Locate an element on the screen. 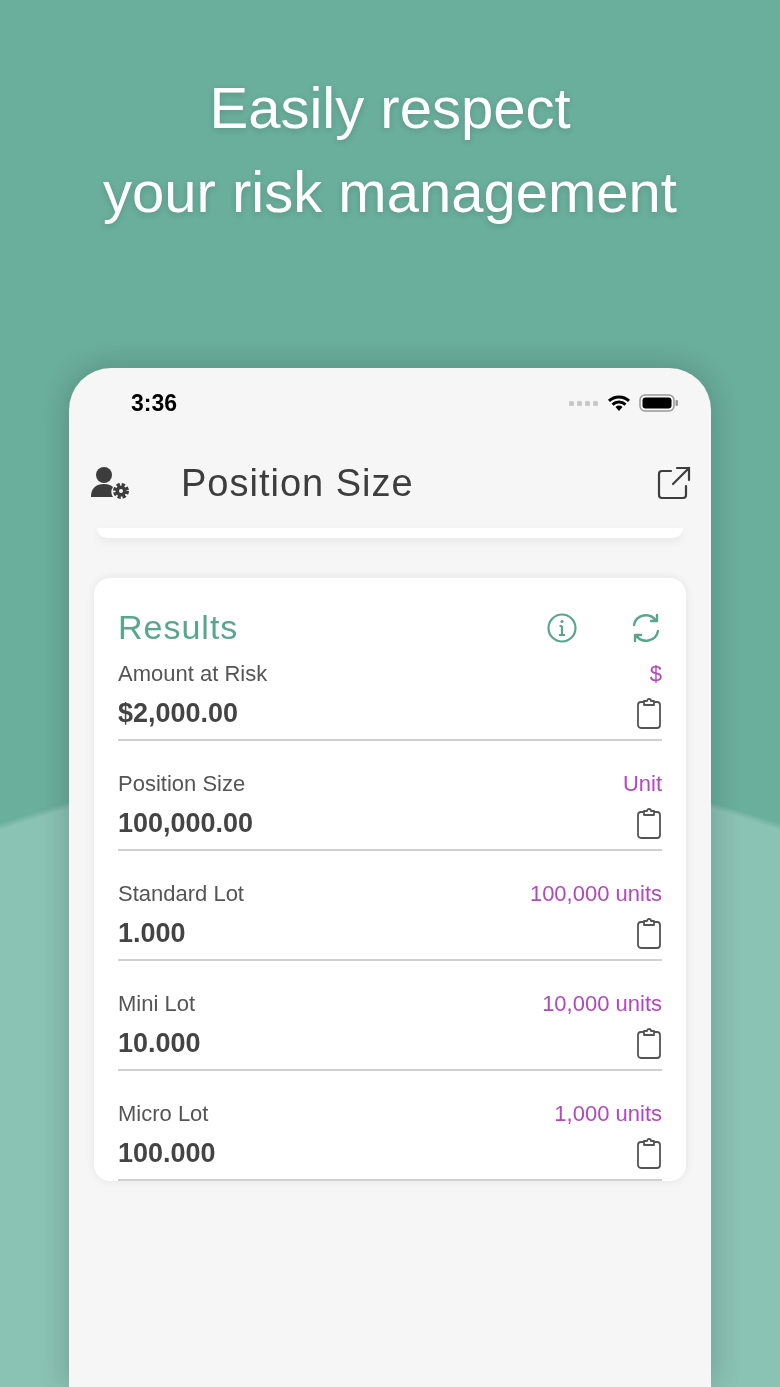 The width and height of the screenshot is (780, 1387). field-label: Mini Lot is located at coordinates (157, 1004).